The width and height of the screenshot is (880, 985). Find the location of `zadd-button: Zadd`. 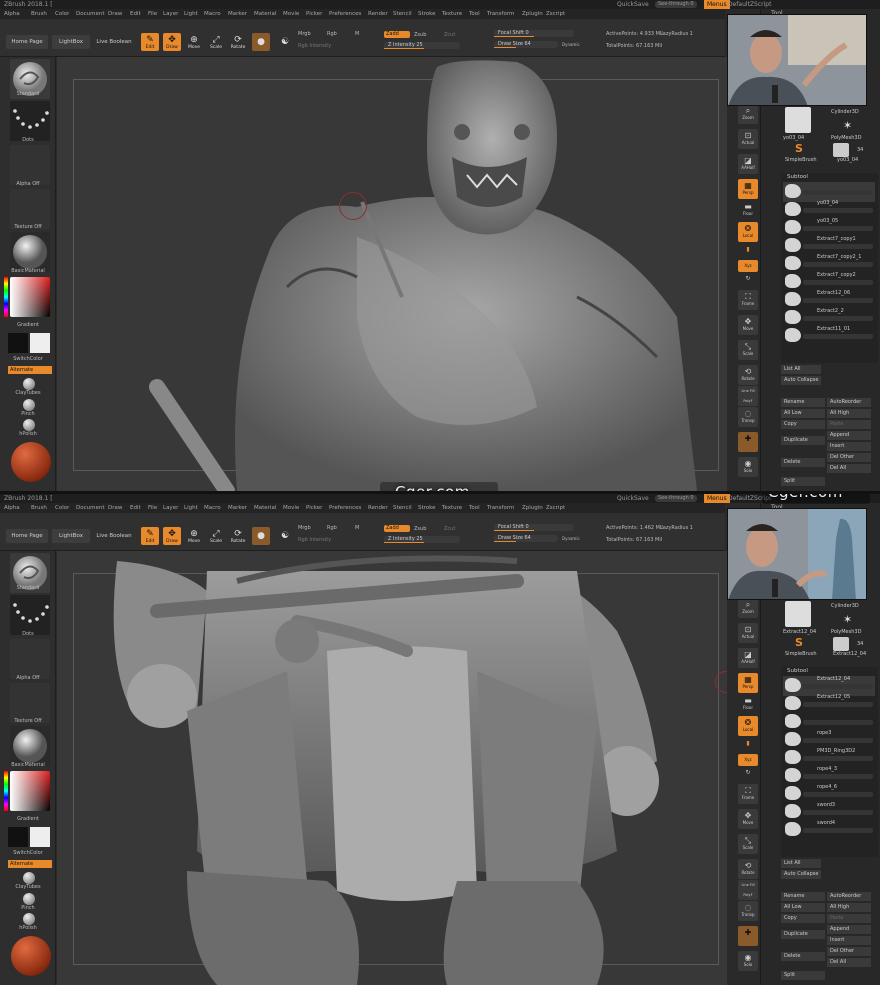

zadd-button: Zadd is located at coordinates (397, 34).